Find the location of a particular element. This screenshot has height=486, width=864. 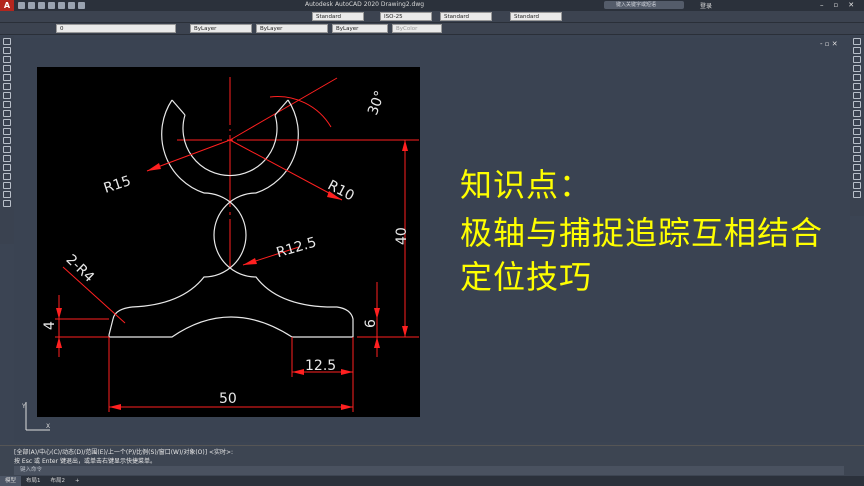

rotate-icon is located at coordinates (857, 95).